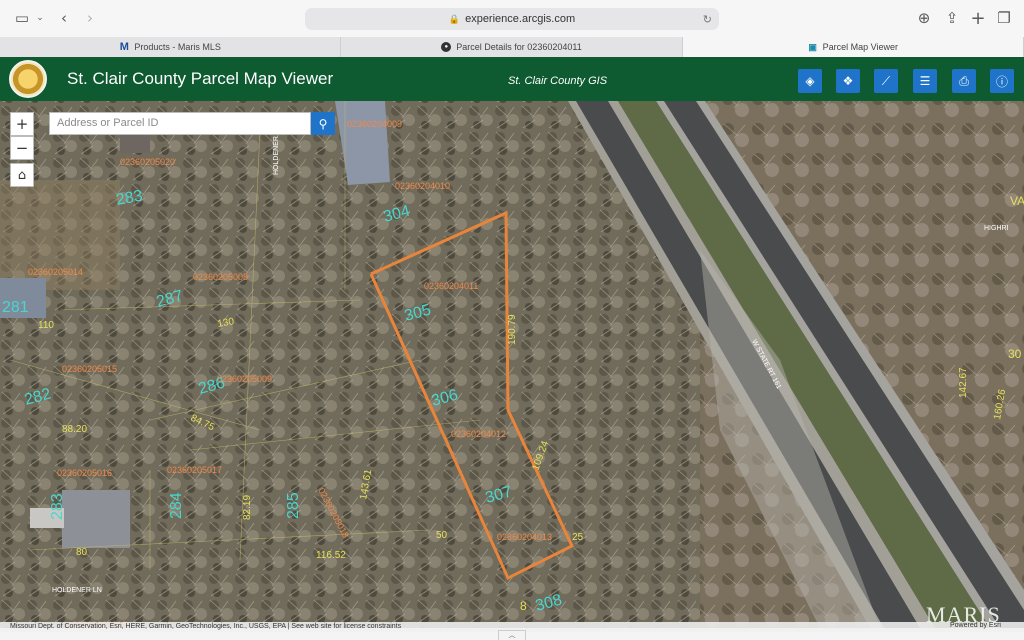  What do you see at coordinates (499, 495) in the screenshot?
I see `house-number-label: 307` at bounding box center [499, 495].